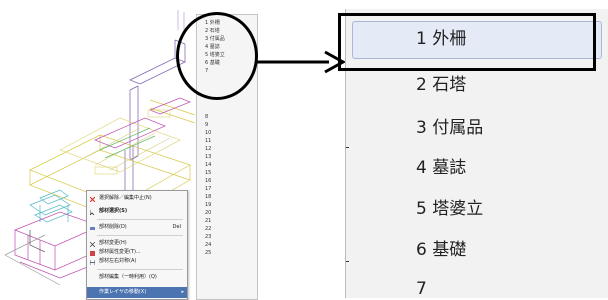  I want to click on mirror-icon, so click(92, 262).